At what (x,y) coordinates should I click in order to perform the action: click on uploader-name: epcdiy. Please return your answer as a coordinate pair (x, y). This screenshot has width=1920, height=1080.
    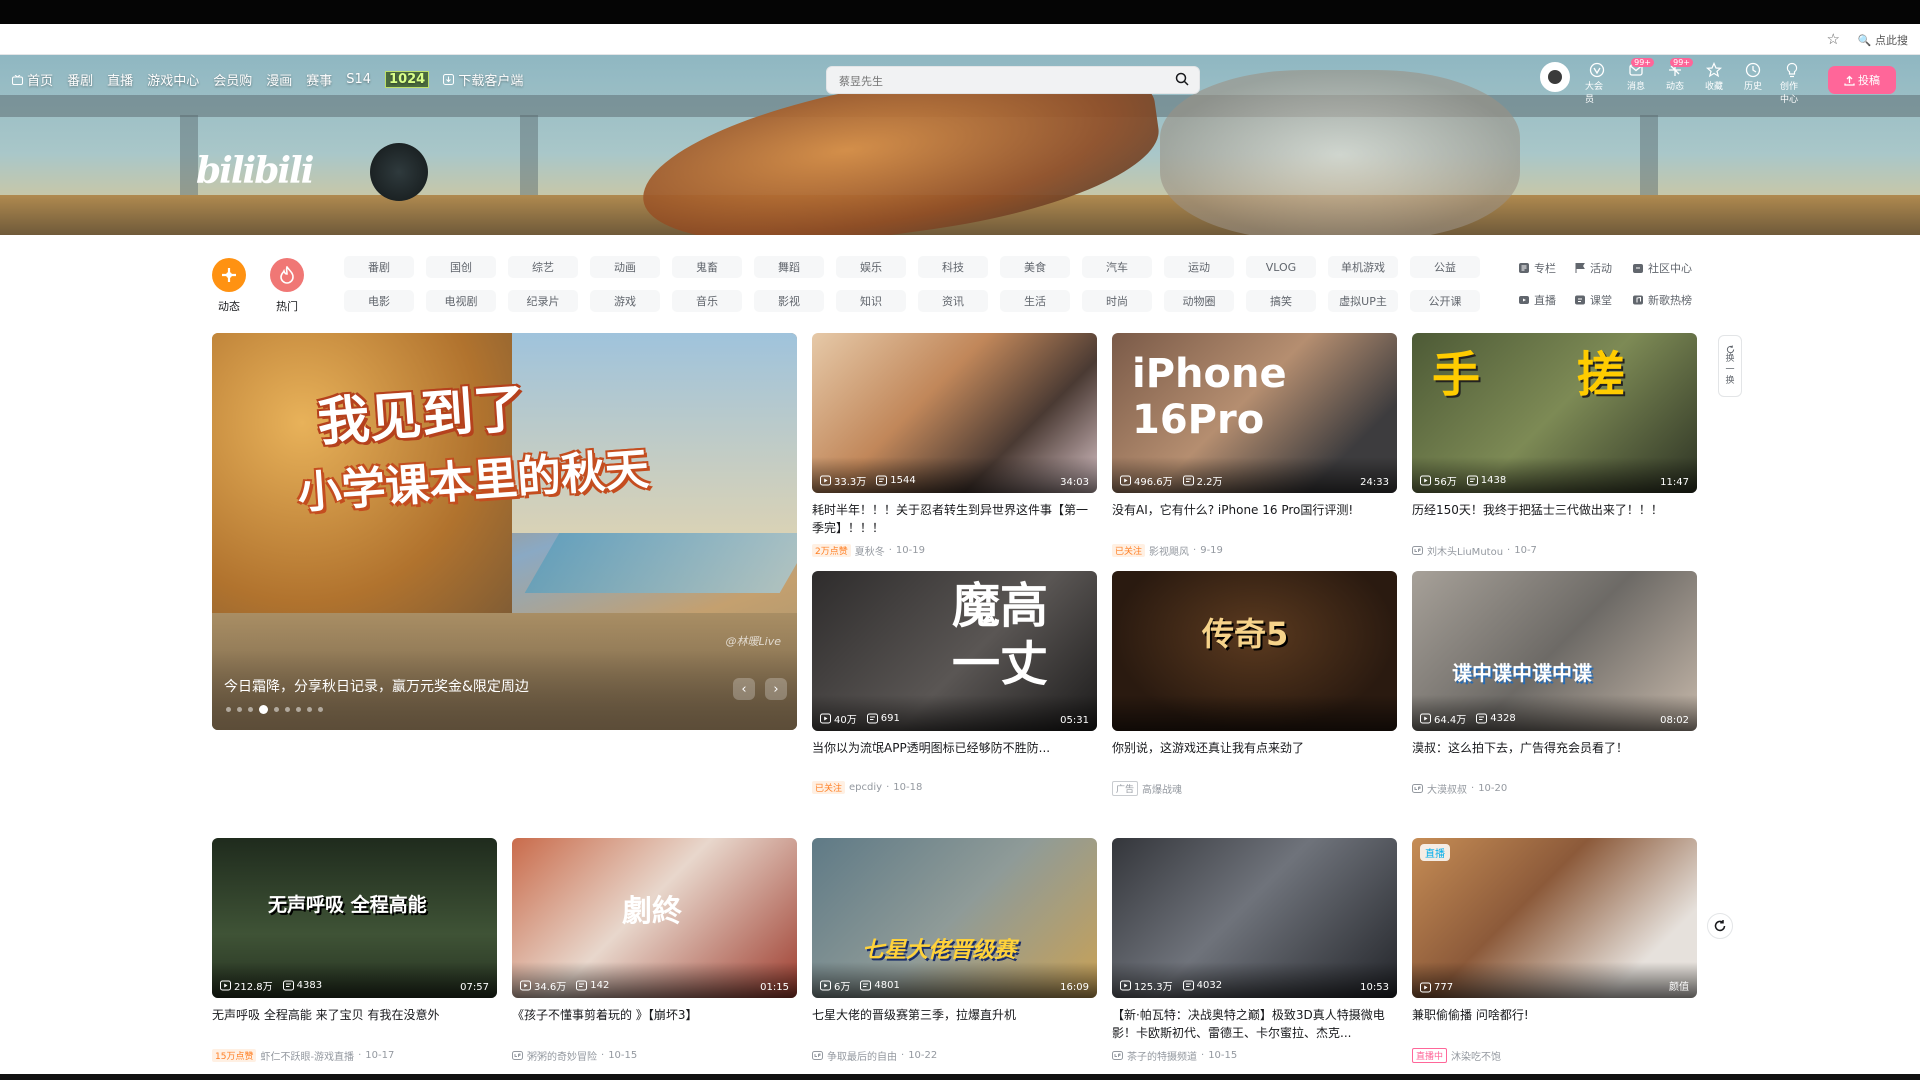
    Looking at the image, I should click on (865, 787).